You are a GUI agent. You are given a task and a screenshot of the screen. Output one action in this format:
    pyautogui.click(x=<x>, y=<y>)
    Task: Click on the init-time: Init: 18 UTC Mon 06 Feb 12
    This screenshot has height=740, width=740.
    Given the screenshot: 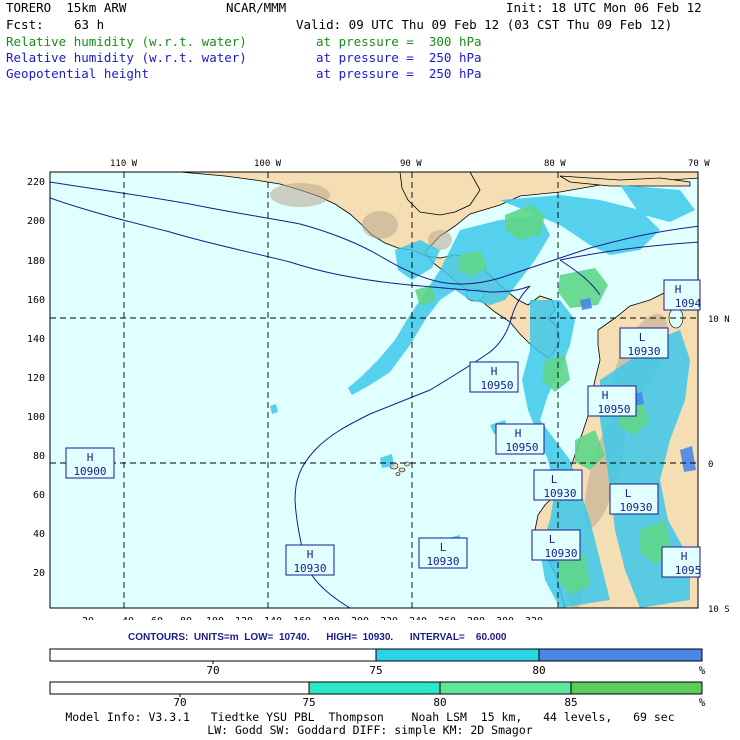 What is the action you would take?
    pyautogui.click(x=604, y=7)
    